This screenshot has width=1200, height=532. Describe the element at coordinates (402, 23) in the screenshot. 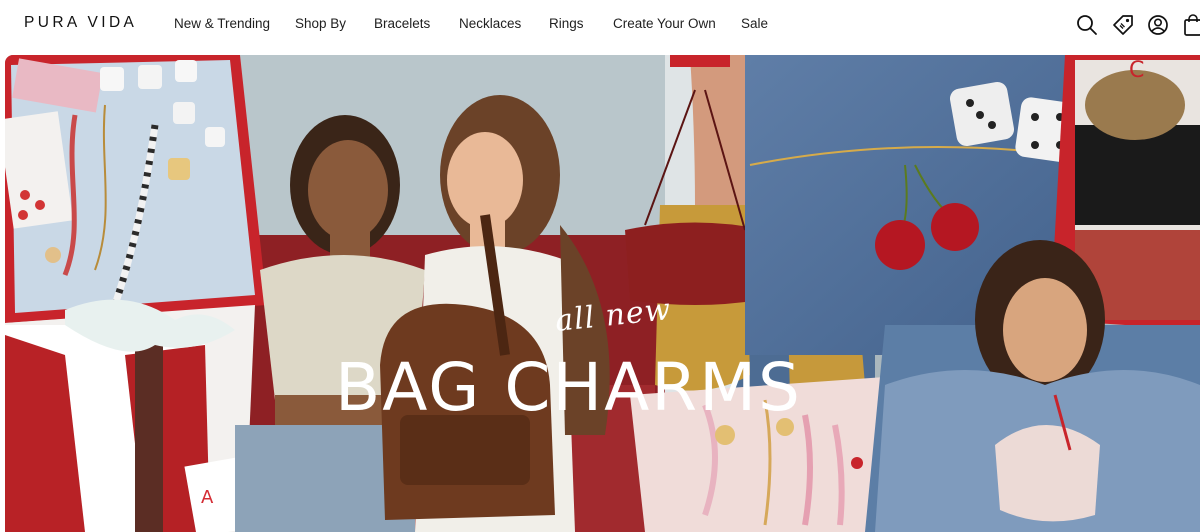

I see `nav-item-bracelets: Bracelets` at that location.